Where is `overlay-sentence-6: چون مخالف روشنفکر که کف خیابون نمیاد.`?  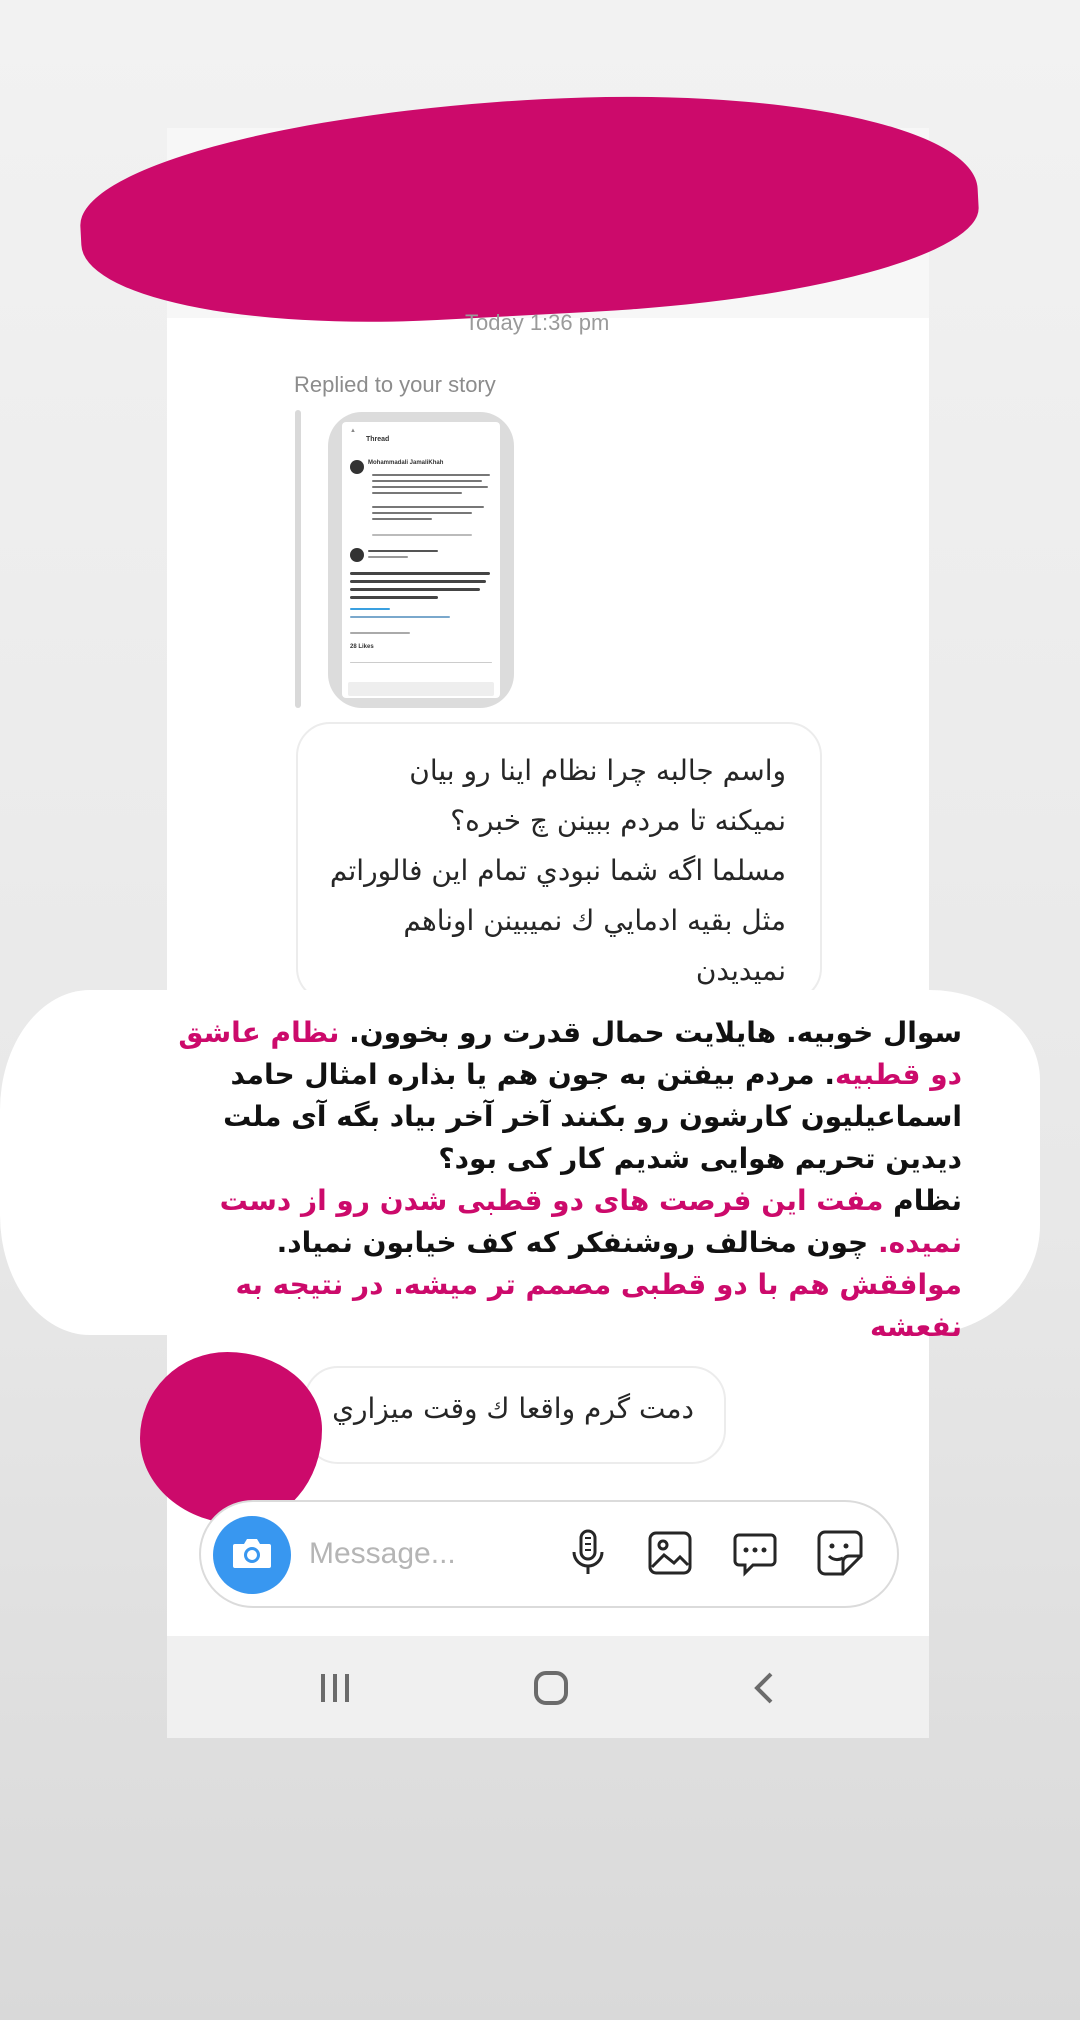 overlay-sentence-6: چون مخالف روشنفکر که کف خیابون نمیاد. is located at coordinates (572, 1242).